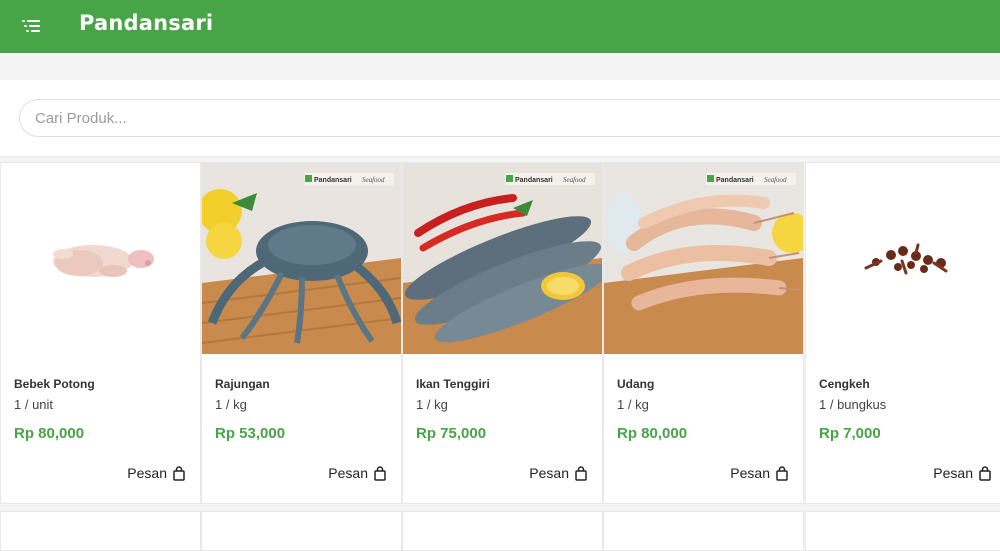  I want to click on product-price: Rp 7,000, so click(850, 433).